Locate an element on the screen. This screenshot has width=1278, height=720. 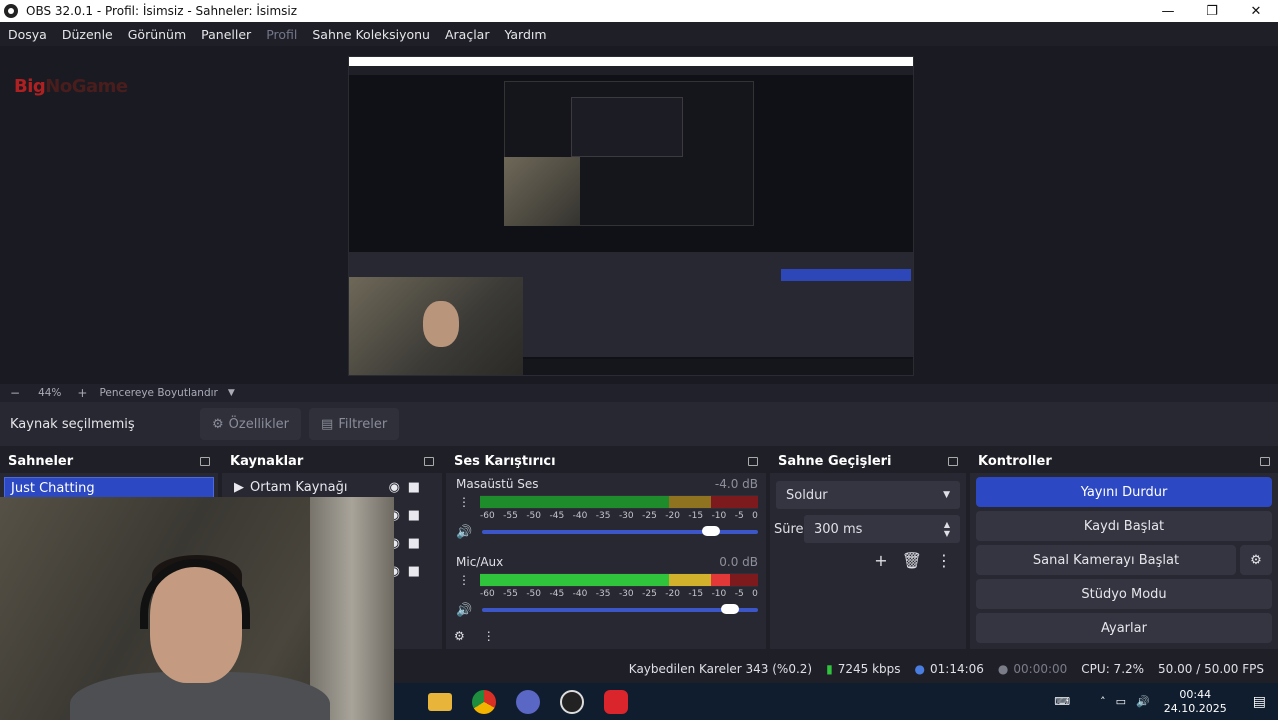
settings-button: Ayarlar is located at coordinates (1124, 628).